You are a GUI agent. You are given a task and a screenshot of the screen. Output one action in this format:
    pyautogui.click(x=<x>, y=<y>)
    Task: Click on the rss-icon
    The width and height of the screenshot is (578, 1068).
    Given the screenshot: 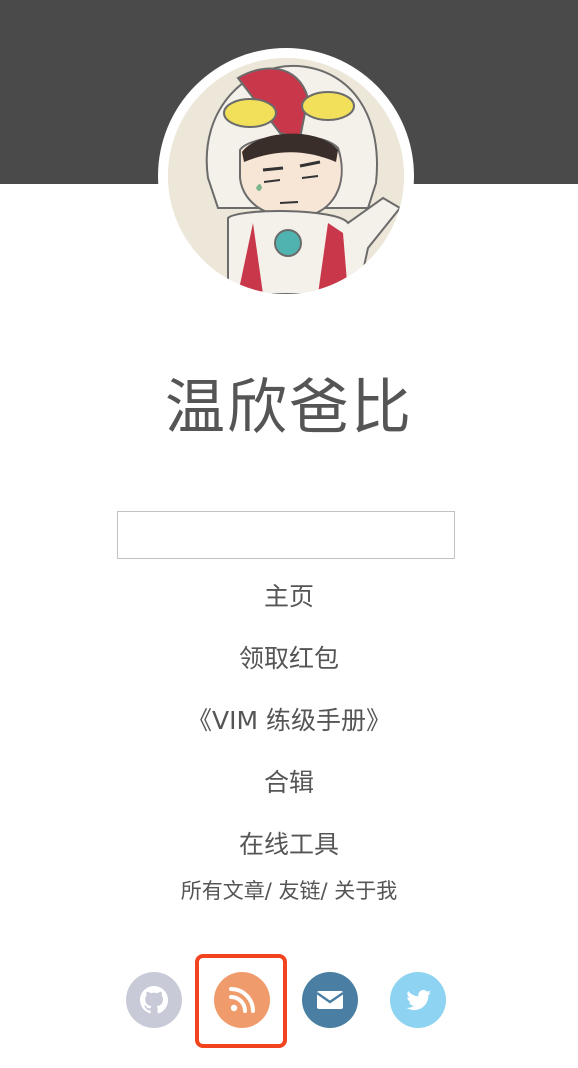 What is the action you would take?
    pyautogui.click(x=242, y=1000)
    